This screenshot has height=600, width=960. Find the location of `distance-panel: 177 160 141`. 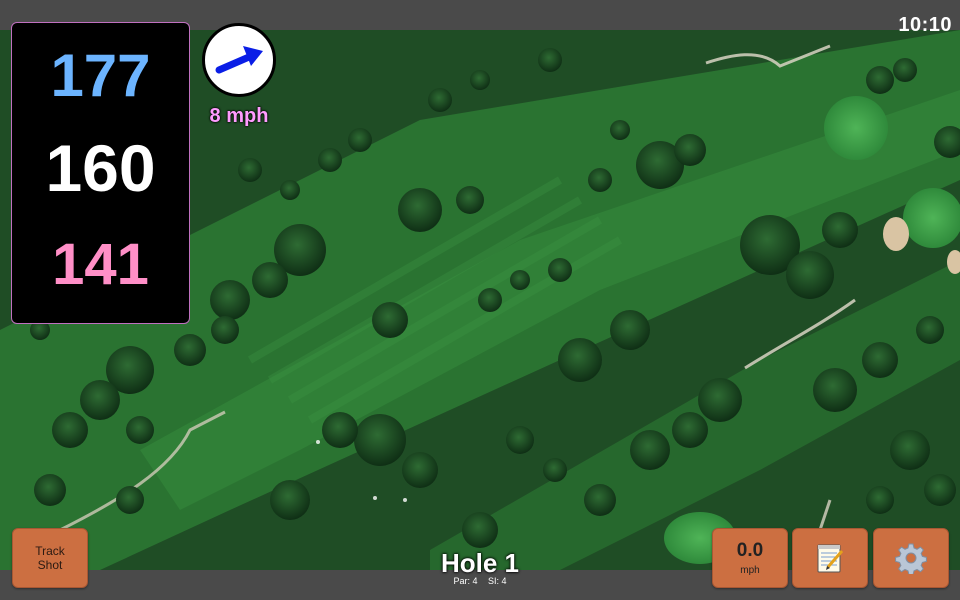

distance-panel: 177 160 141 is located at coordinates (100, 173).